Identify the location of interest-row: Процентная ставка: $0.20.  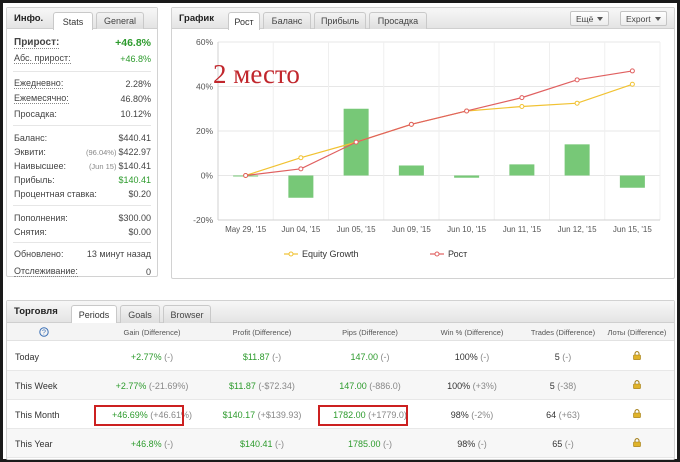
(82, 193).